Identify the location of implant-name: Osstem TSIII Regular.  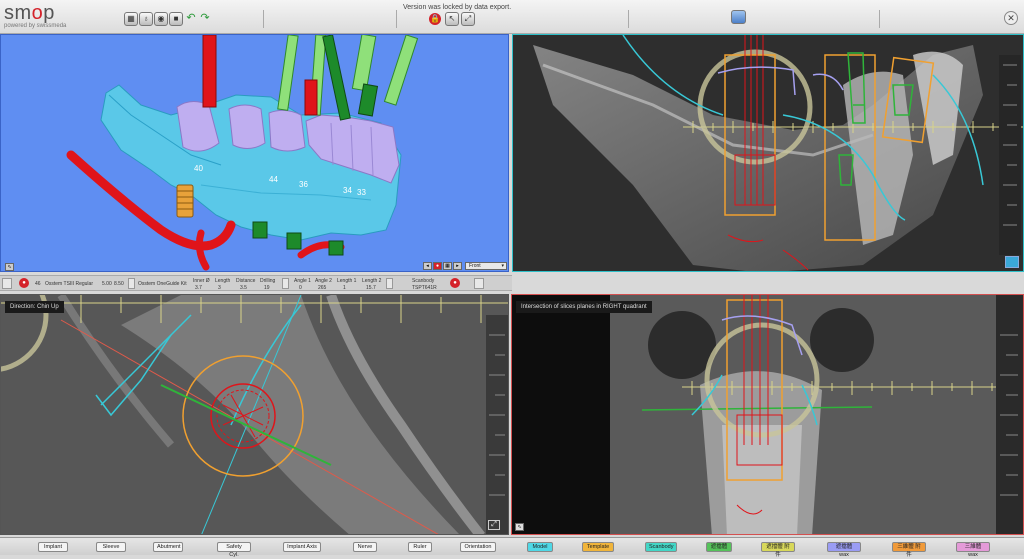
(69, 284).